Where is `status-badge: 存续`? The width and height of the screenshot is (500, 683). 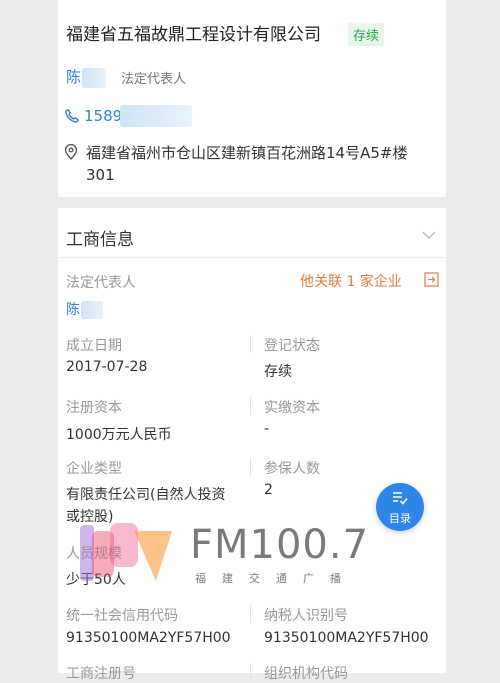
status-badge: 存续 is located at coordinates (366, 34).